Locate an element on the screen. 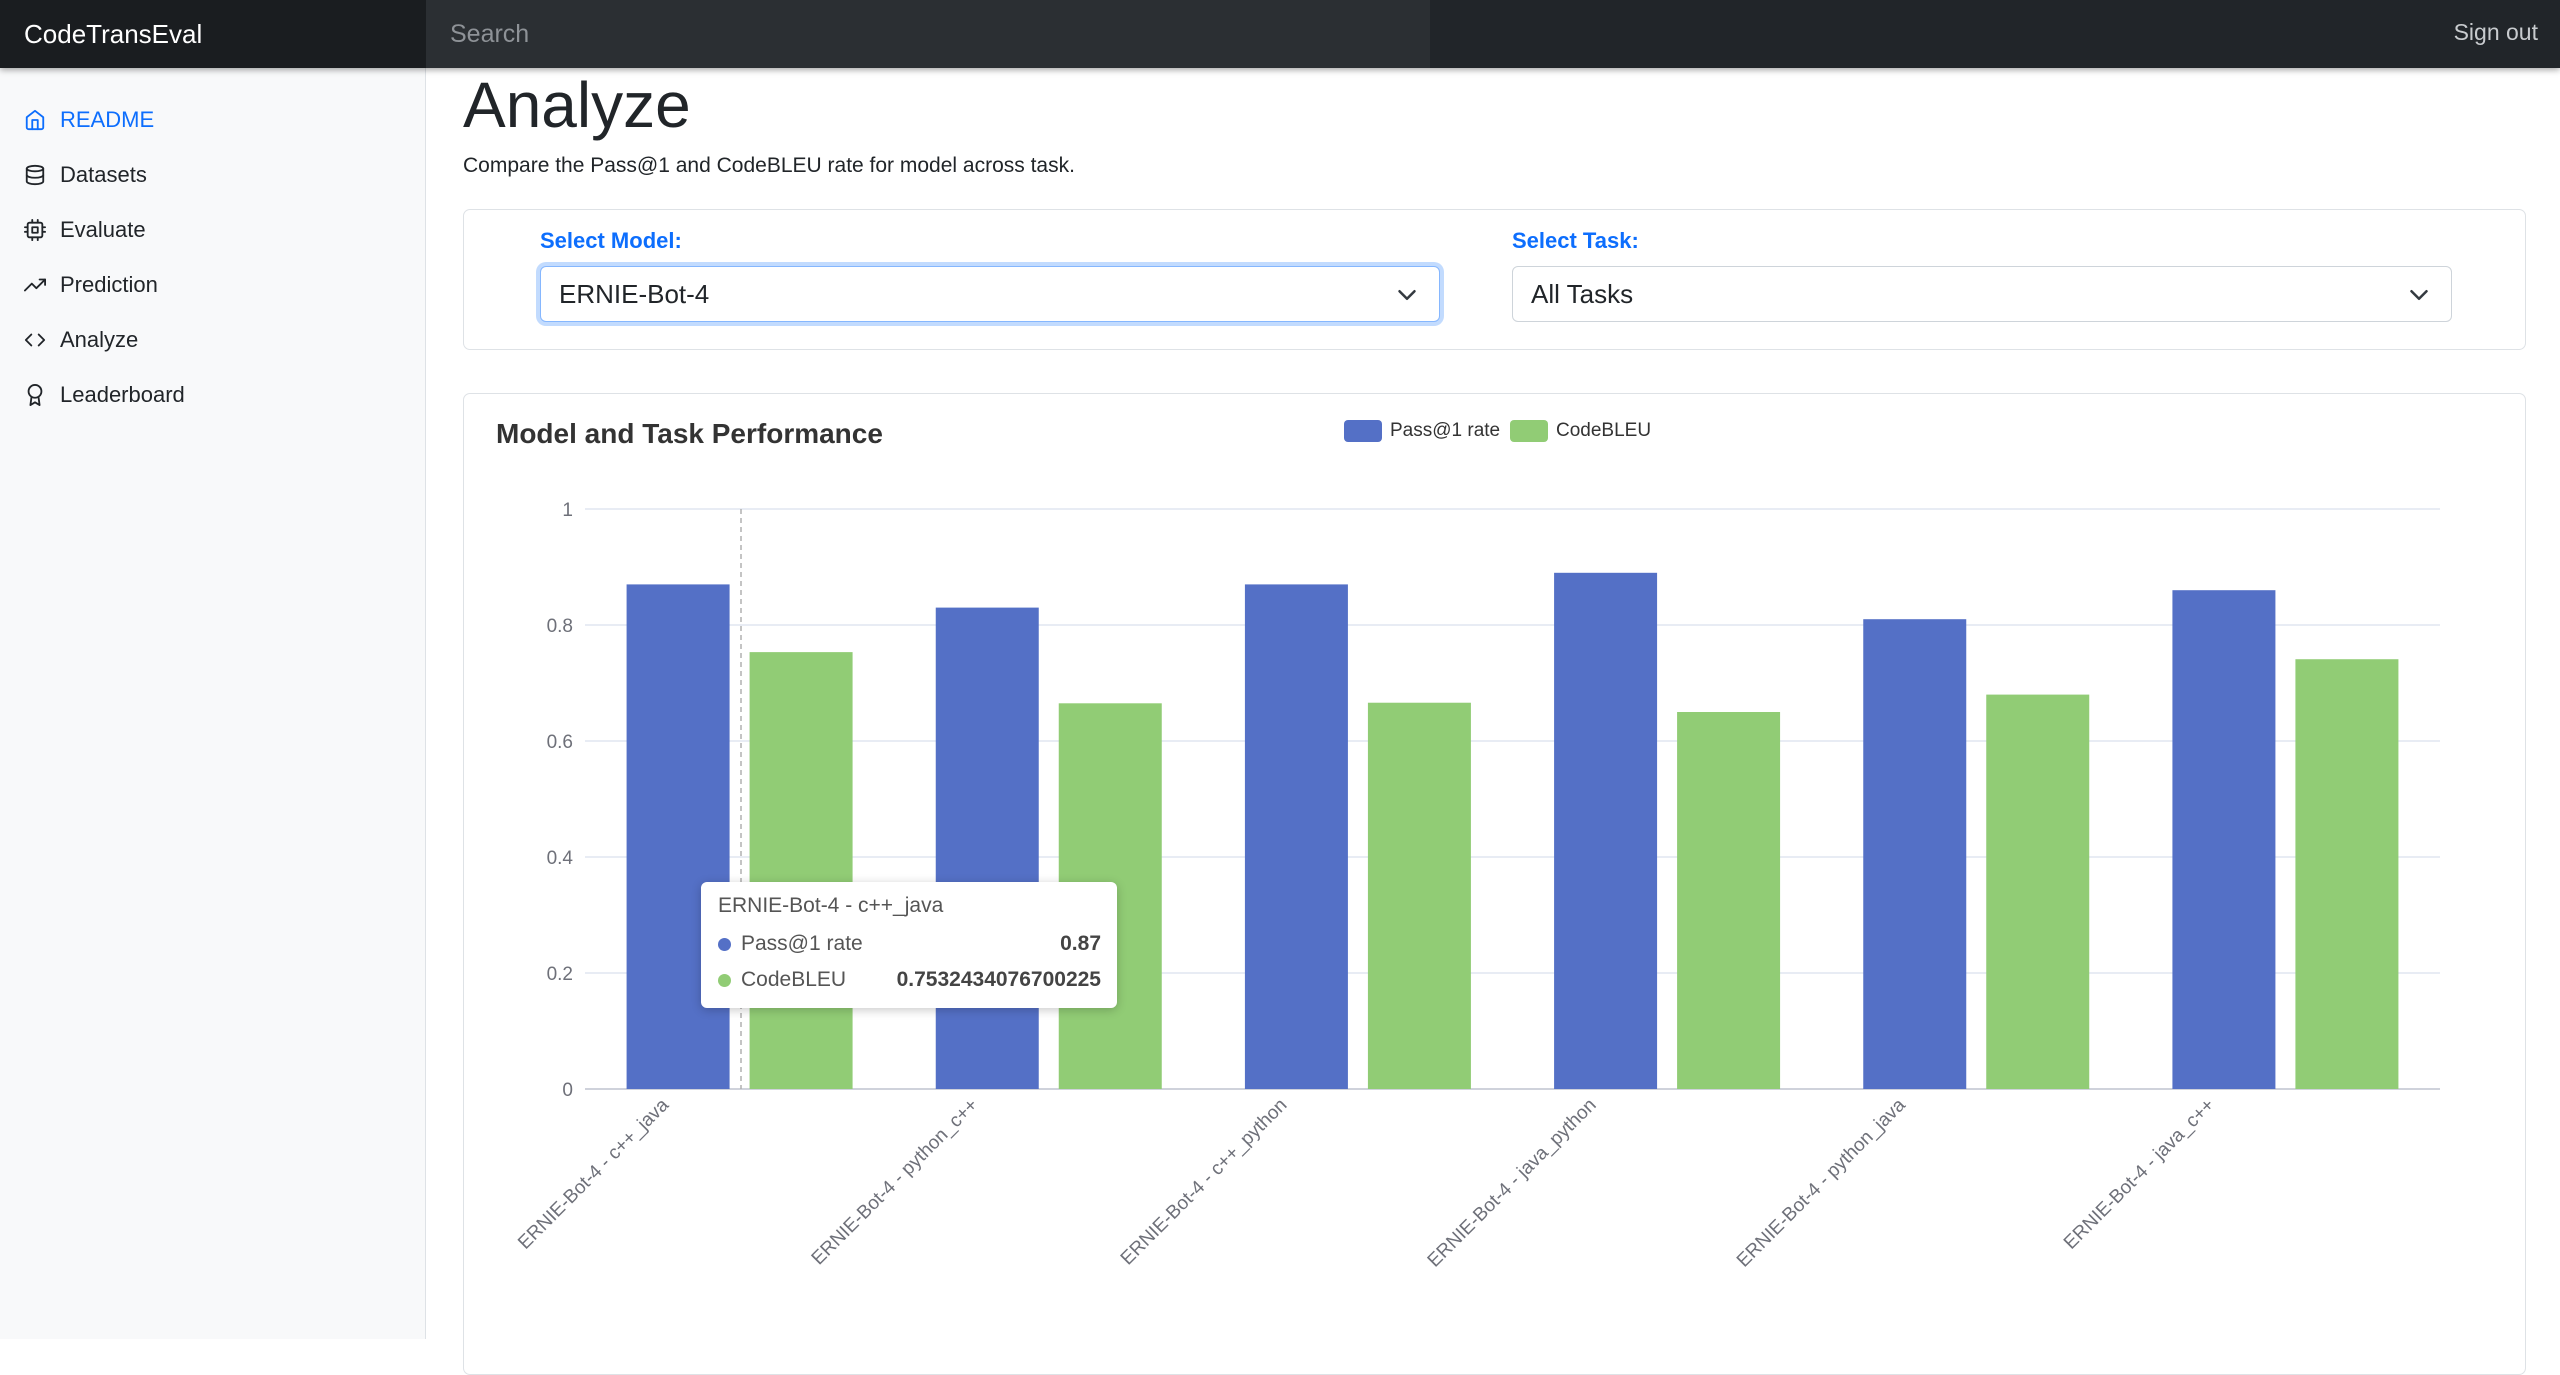 This screenshot has width=2560, height=1375. tooltip-title: ERNIE-Bot-4 - c++_java is located at coordinates (831, 905).